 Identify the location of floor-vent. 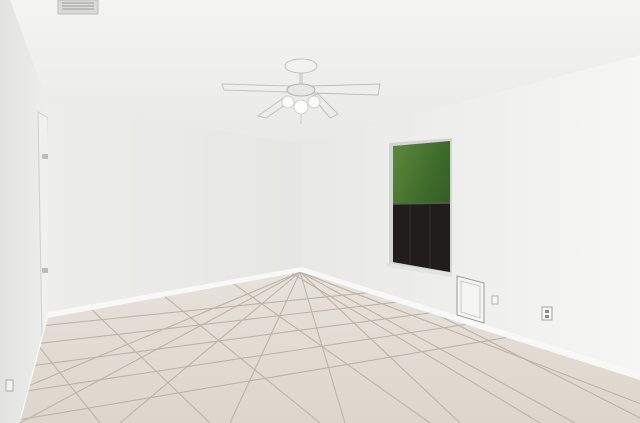
(470, 299).